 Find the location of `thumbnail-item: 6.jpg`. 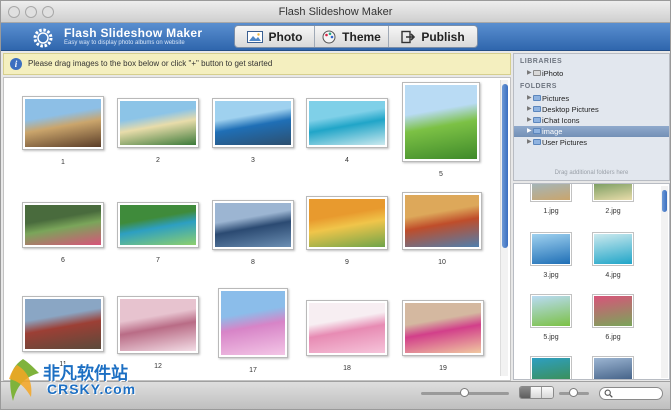

thumbnail-item: 6.jpg is located at coordinates (613, 317).